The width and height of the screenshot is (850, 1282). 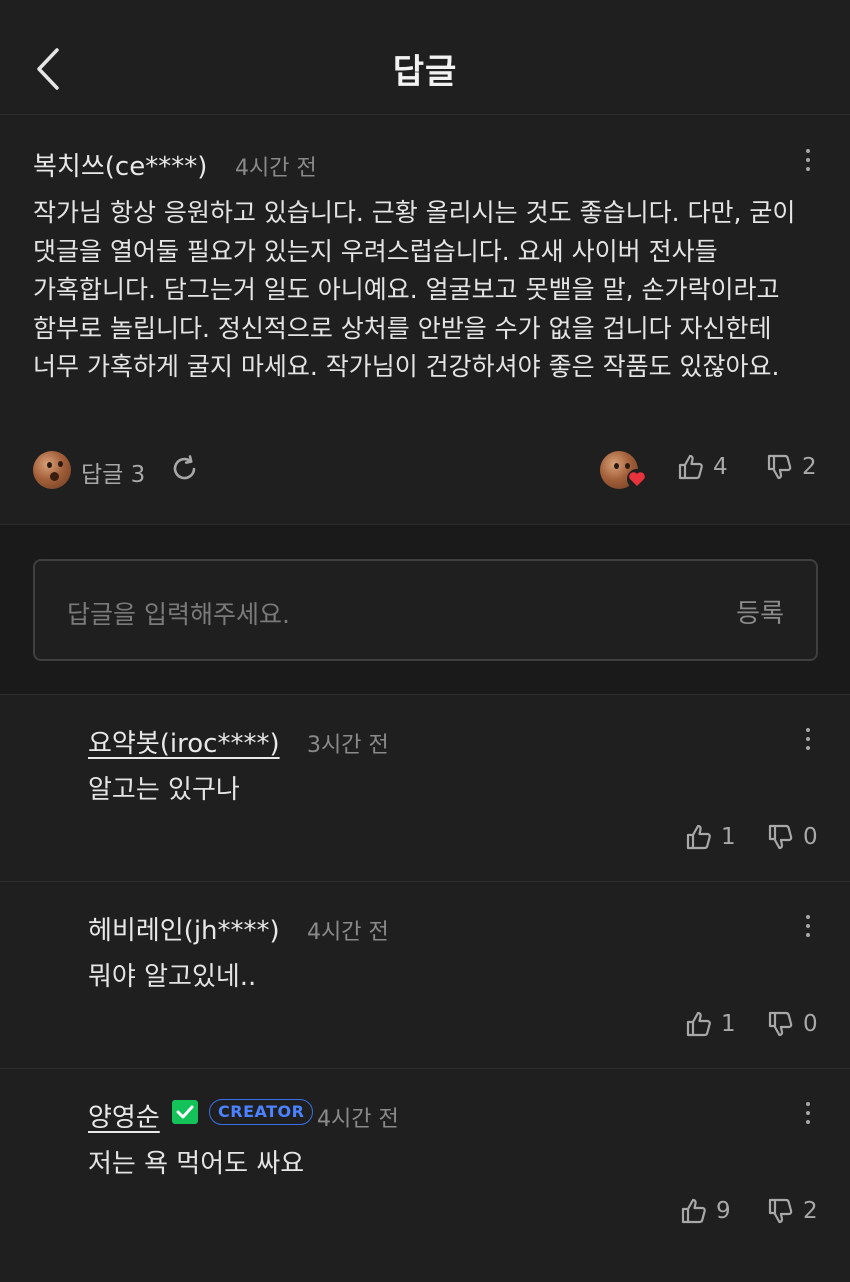 What do you see at coordinates (261, 1112) in the screenshot?
I see `creator-badge: CREATOR` at bounding box center [261, 1112].